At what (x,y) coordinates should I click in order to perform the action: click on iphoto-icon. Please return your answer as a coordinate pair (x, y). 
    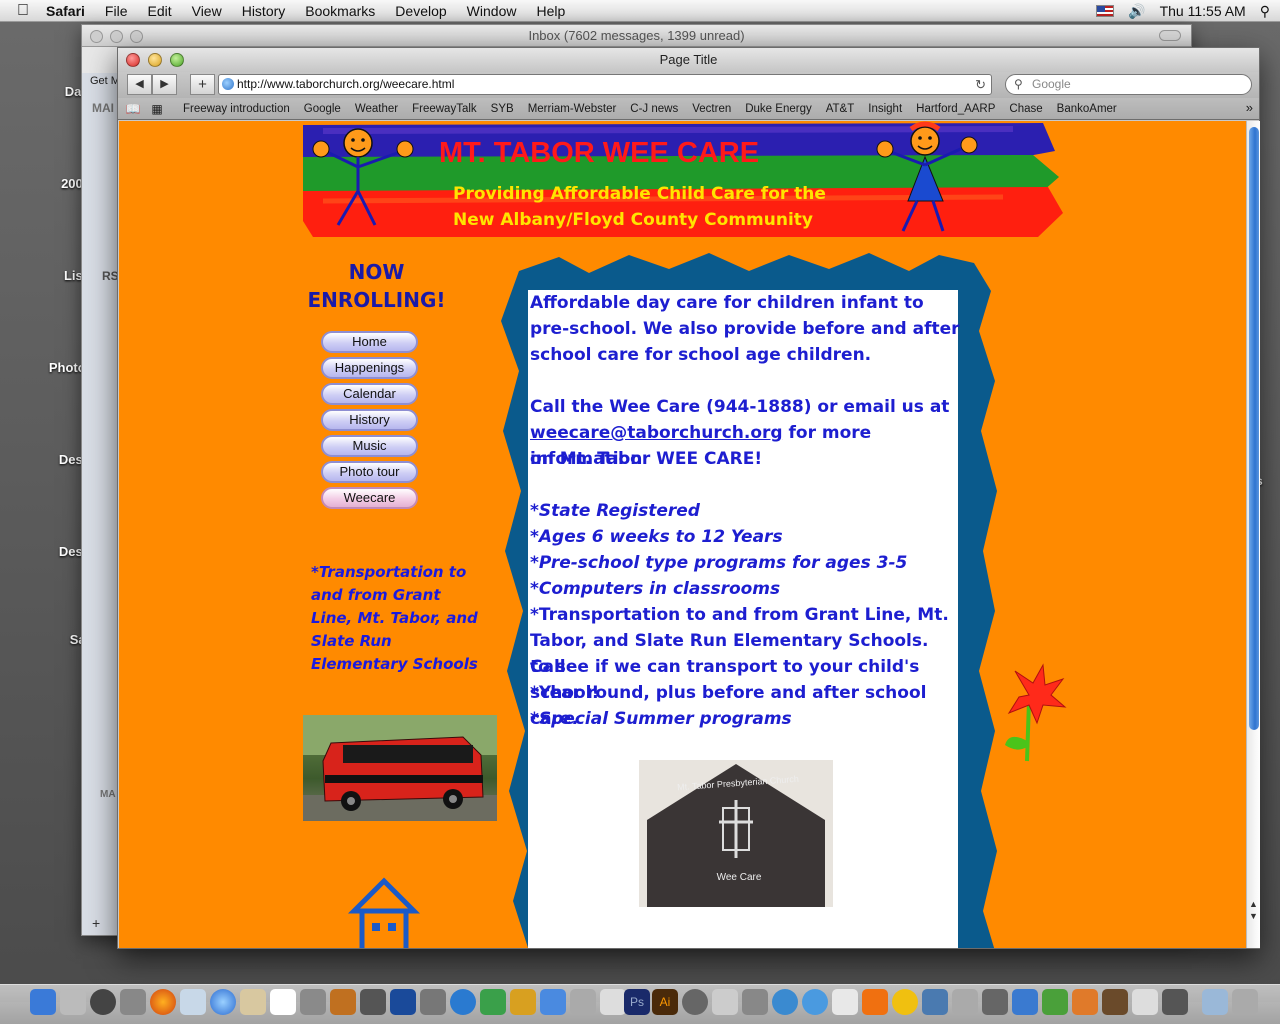
    Looking at the image, I should click on (343, 1002).